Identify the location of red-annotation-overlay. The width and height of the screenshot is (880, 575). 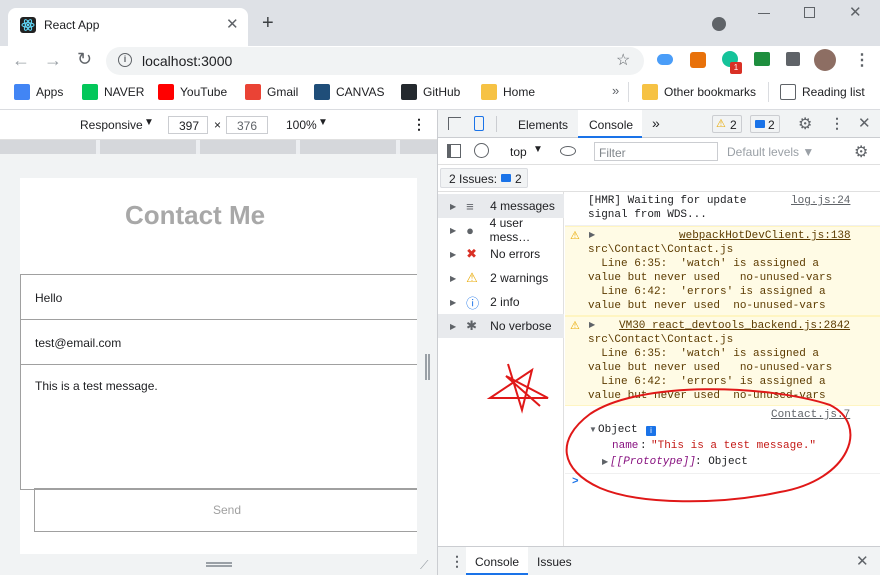
(669, 433).